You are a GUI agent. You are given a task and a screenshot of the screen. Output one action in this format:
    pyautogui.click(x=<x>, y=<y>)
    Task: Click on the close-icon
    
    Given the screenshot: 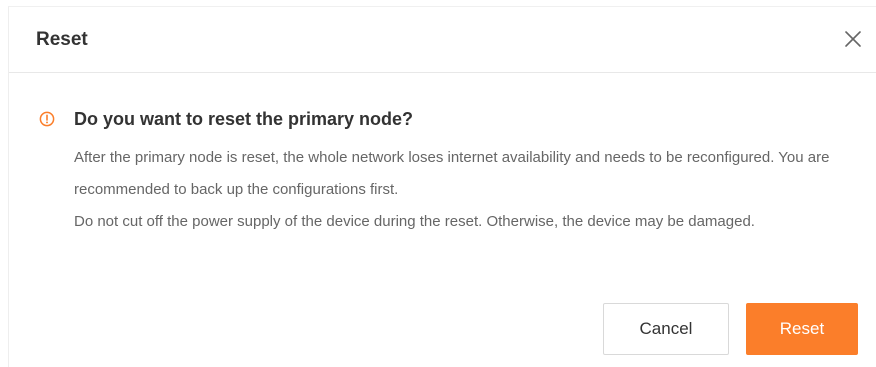 What is the action you would take?
    pyautogui.click(x=853, y=39)
    